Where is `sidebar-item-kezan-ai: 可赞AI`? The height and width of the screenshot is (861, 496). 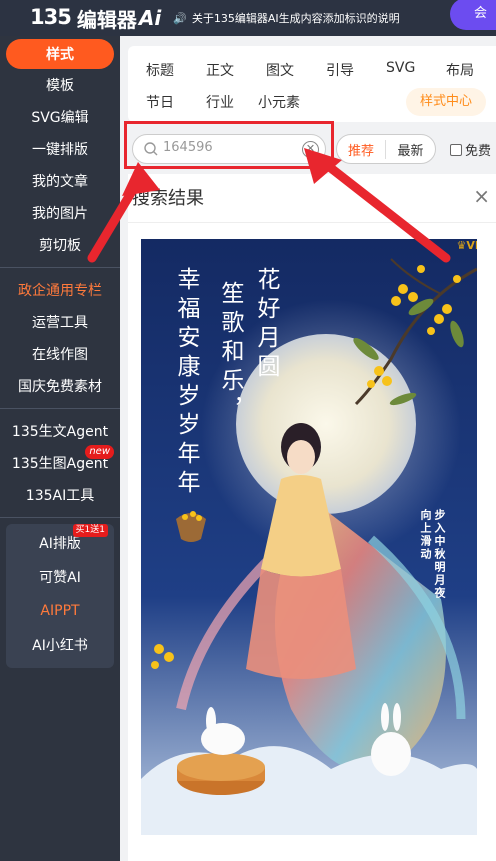
sidebar-item-kezan-ai: 可赞AI is located at coordinates (60, 577).